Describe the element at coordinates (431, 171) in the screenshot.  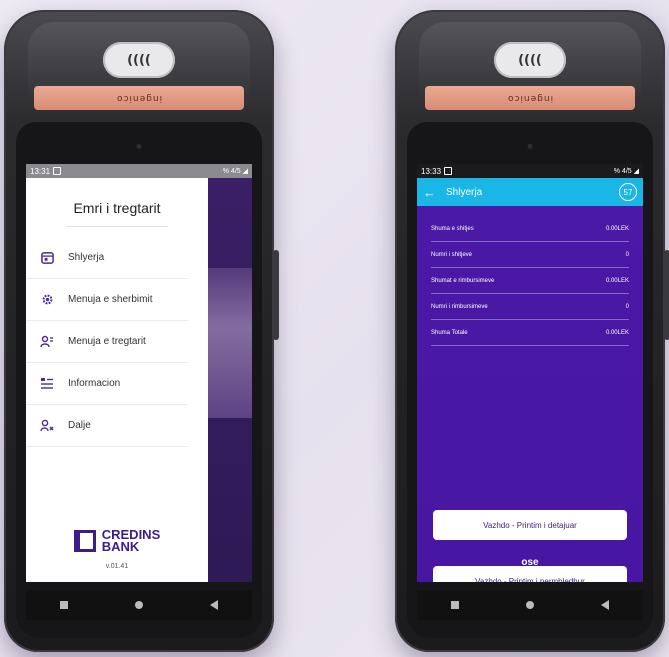
I see `status-time: 13:33` at that location.